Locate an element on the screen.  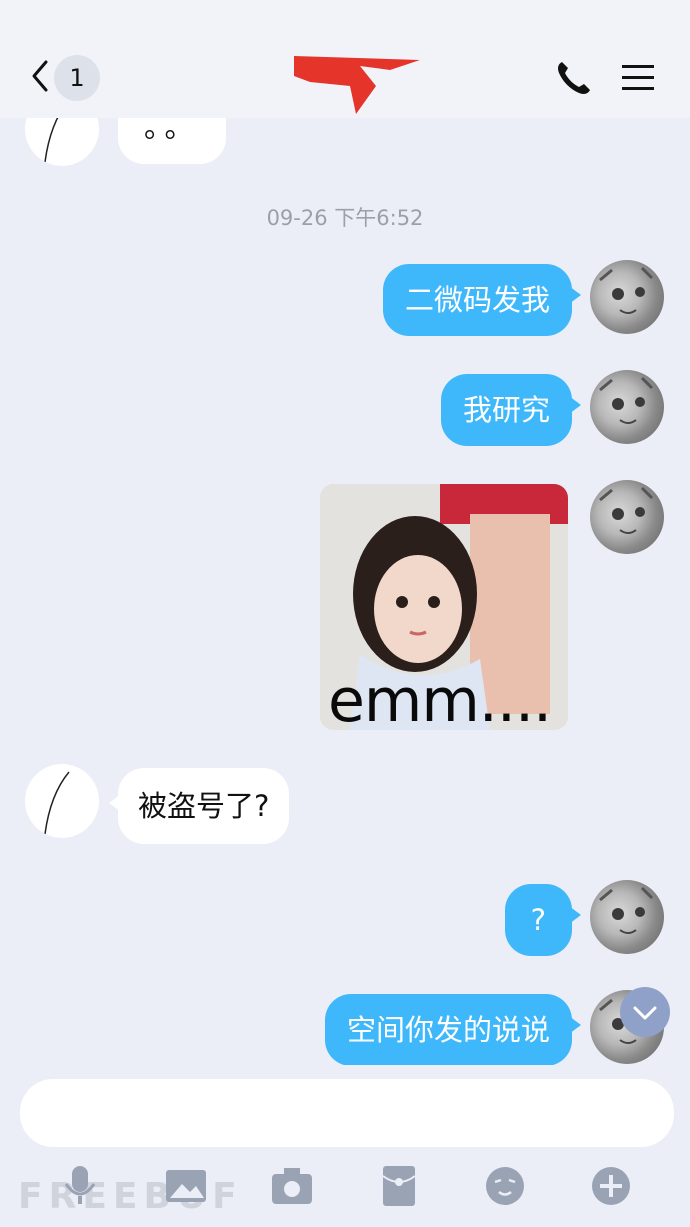
peer-avatar is located at coordinates (62, 801).